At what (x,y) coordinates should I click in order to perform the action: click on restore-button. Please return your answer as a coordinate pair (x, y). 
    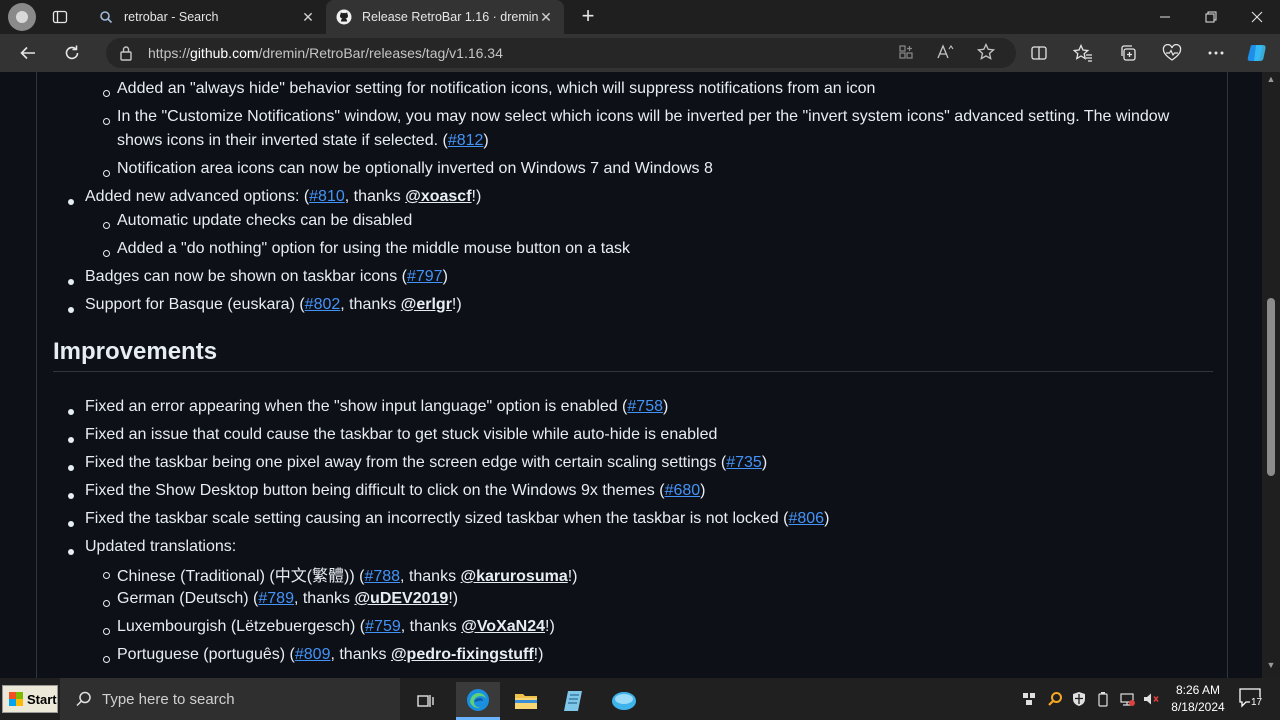
    Looking at the image, I should click on (1211, 17).